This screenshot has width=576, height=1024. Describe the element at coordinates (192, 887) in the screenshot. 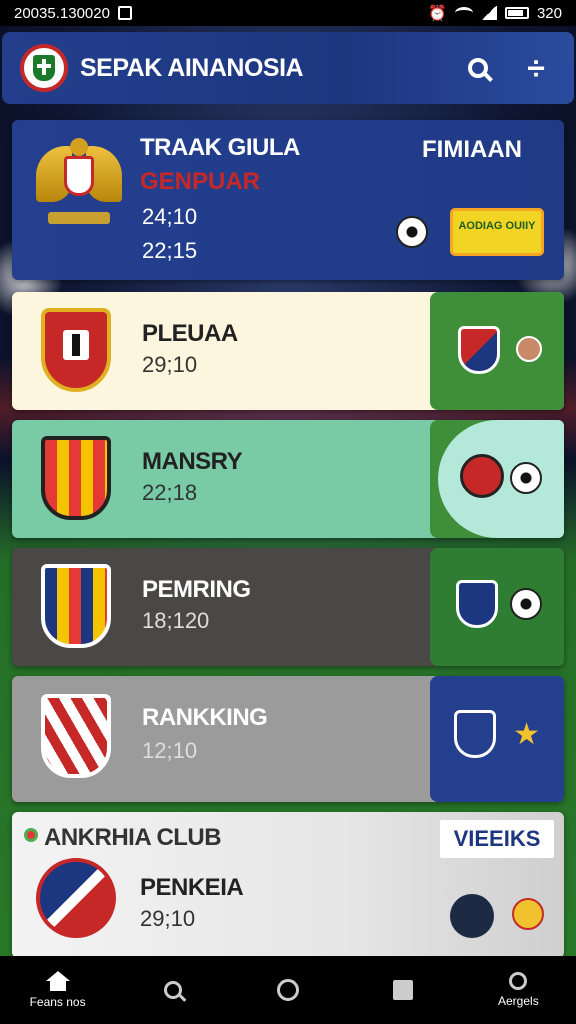

I see `team-name: PENKEIA` at that location.